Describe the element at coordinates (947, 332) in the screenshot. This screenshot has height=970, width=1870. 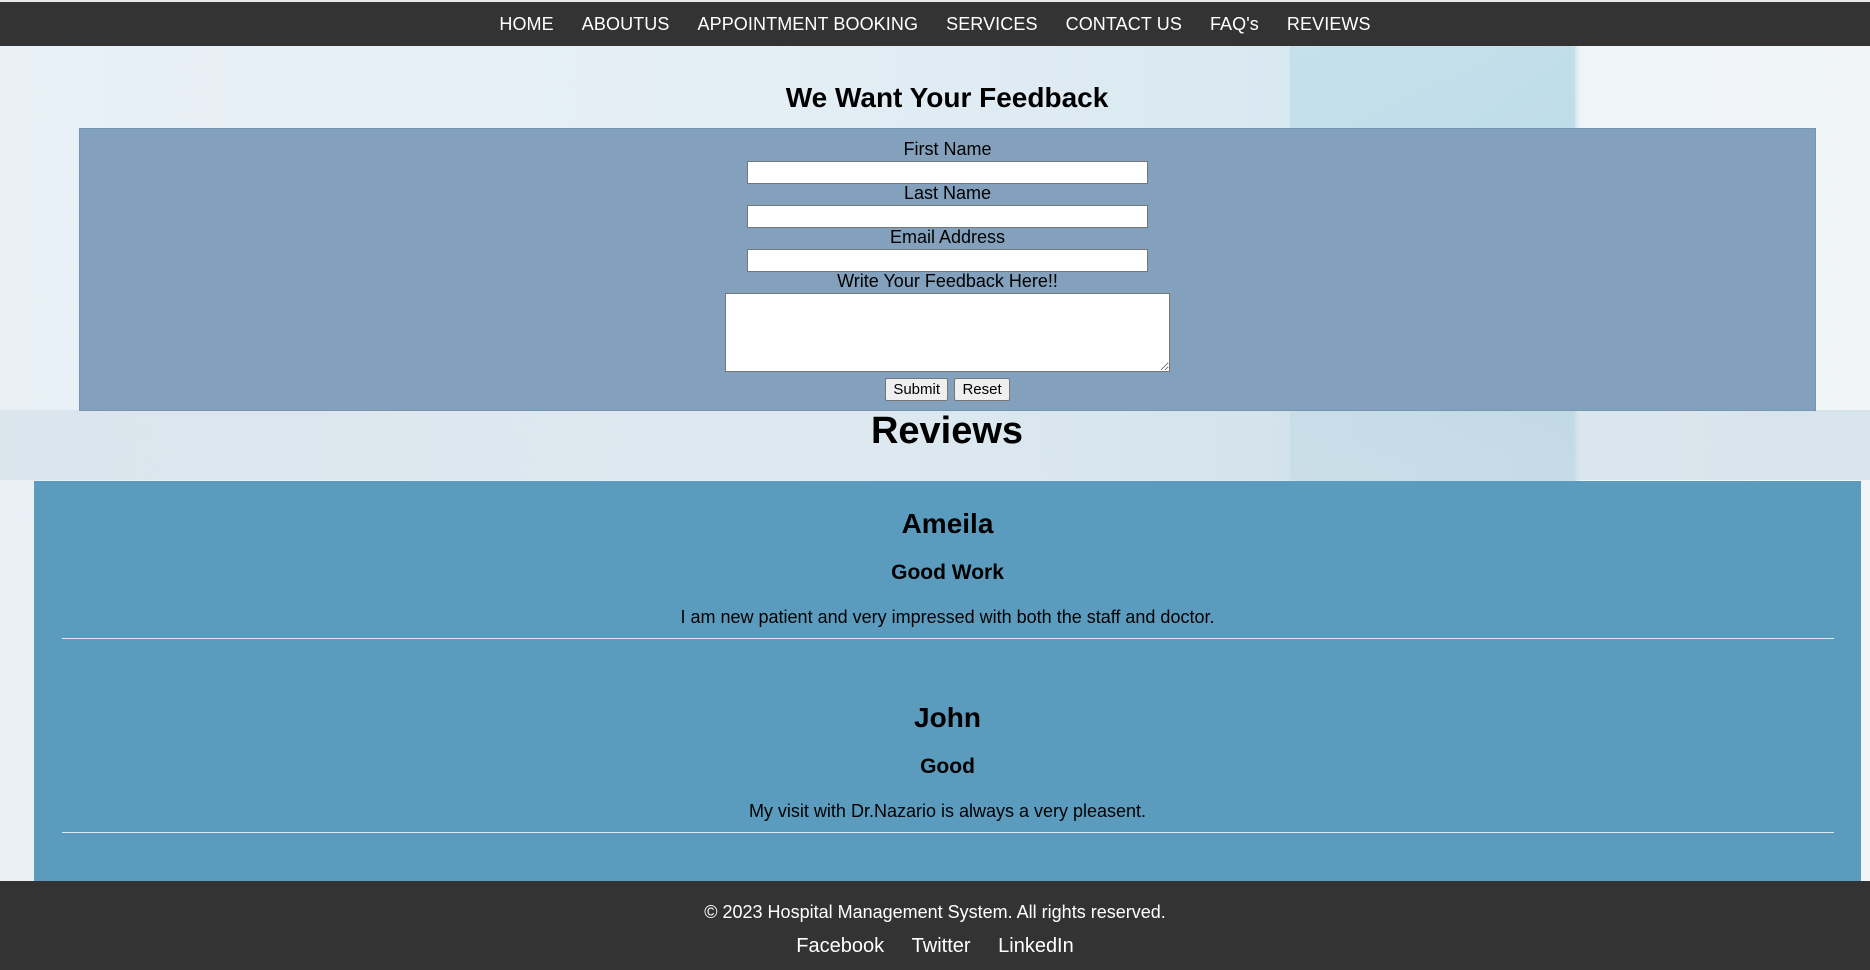
I see `feedback-textarea` at that location.